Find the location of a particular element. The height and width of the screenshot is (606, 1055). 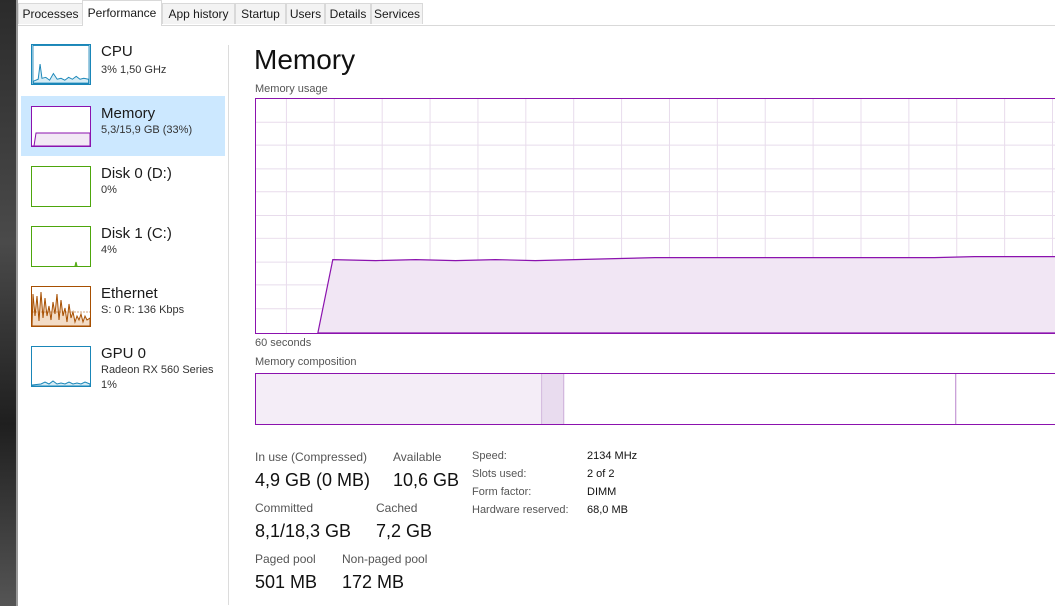

cached-value: 7,2 GB is located at coordinates (404, 531).